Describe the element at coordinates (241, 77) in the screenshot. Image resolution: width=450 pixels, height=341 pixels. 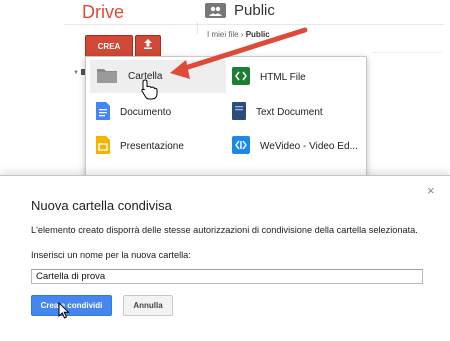
I see `html-file-icon` at that location.